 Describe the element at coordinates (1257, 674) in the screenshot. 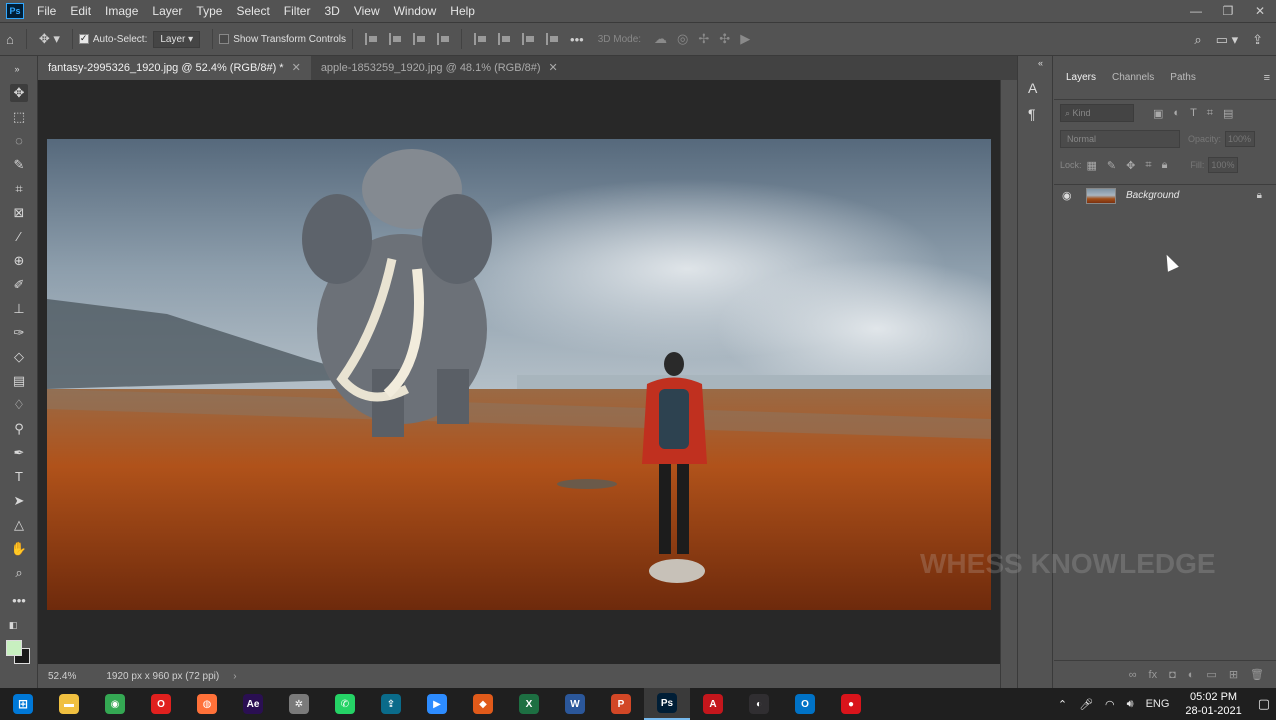

I see `delete-layer-icon: 🗑︎` at that location.